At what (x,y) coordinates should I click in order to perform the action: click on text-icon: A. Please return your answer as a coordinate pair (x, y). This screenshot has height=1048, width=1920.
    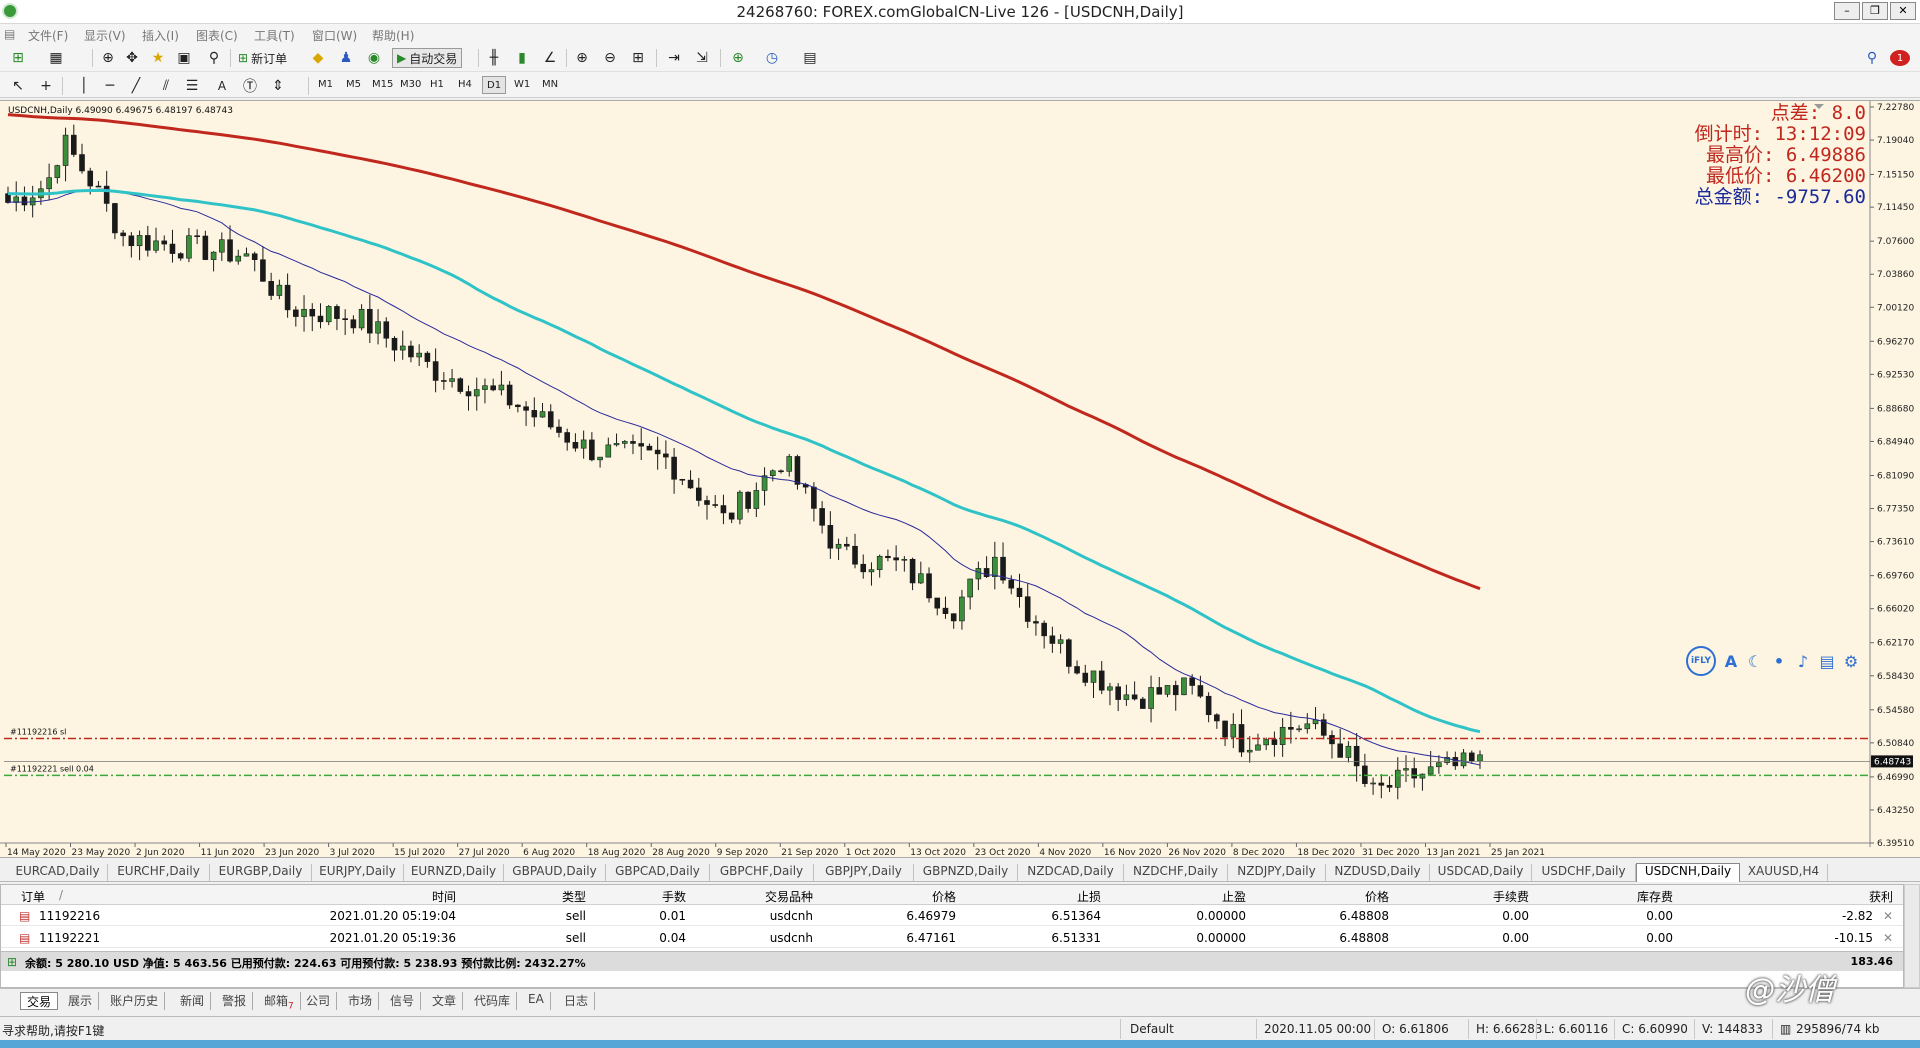
    Looking at the image, I should click on (222, 86).